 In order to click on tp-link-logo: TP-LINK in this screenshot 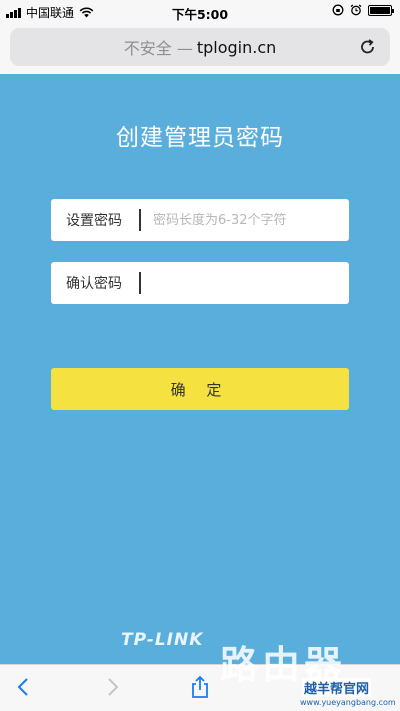, I will do `click(162, 640)`.